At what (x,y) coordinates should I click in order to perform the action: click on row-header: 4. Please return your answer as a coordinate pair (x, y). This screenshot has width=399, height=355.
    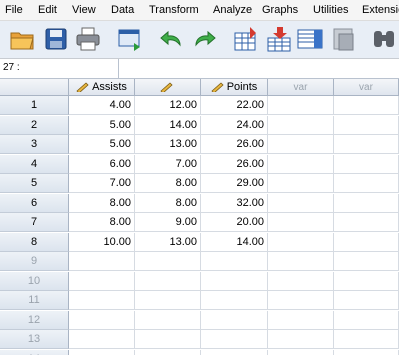
    Looking at the image, I should click on (34, 164).